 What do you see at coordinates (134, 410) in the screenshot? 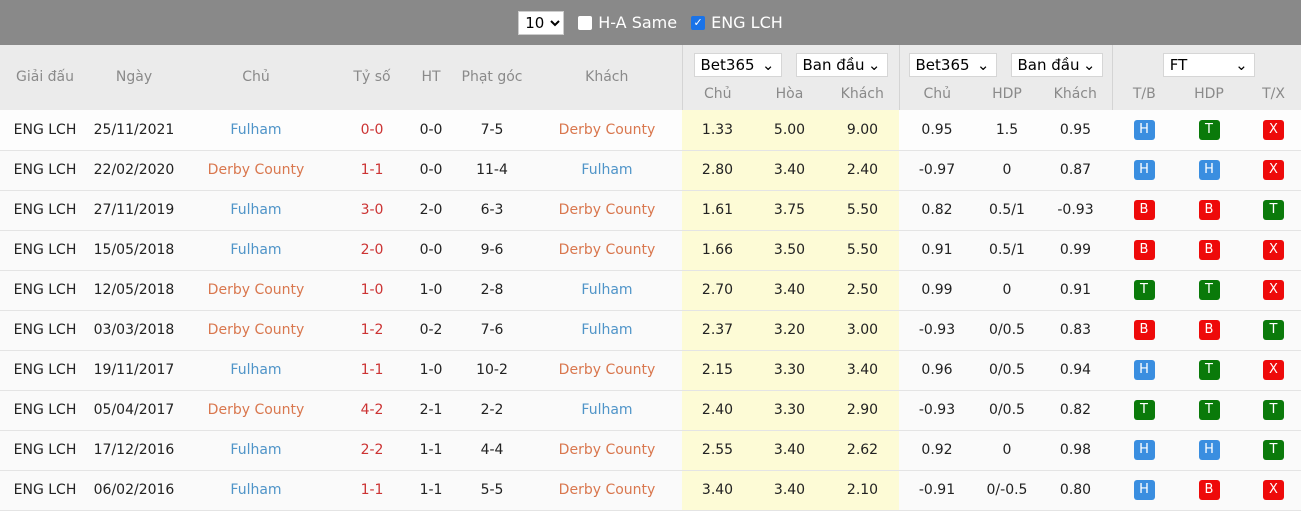
I see `date-cell: 05/04/2017` at bounding box center [134, 410].